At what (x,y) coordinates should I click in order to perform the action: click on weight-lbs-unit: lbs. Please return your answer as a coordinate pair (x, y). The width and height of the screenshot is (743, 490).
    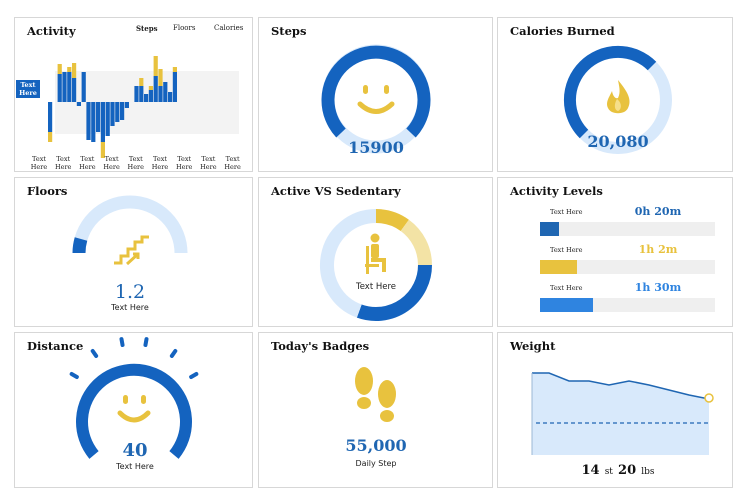
    Looking at the image, I should click on (648, 472).